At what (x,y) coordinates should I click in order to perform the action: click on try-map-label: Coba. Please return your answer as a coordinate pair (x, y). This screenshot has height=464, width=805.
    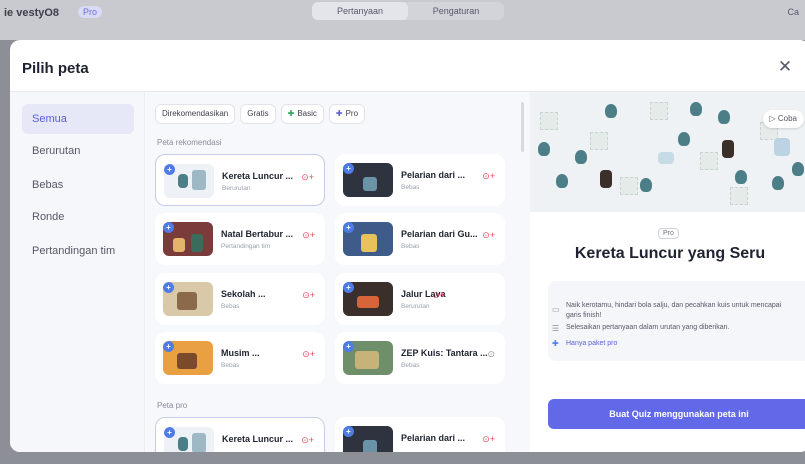
    Looking at the image, I should click on (787, 118).